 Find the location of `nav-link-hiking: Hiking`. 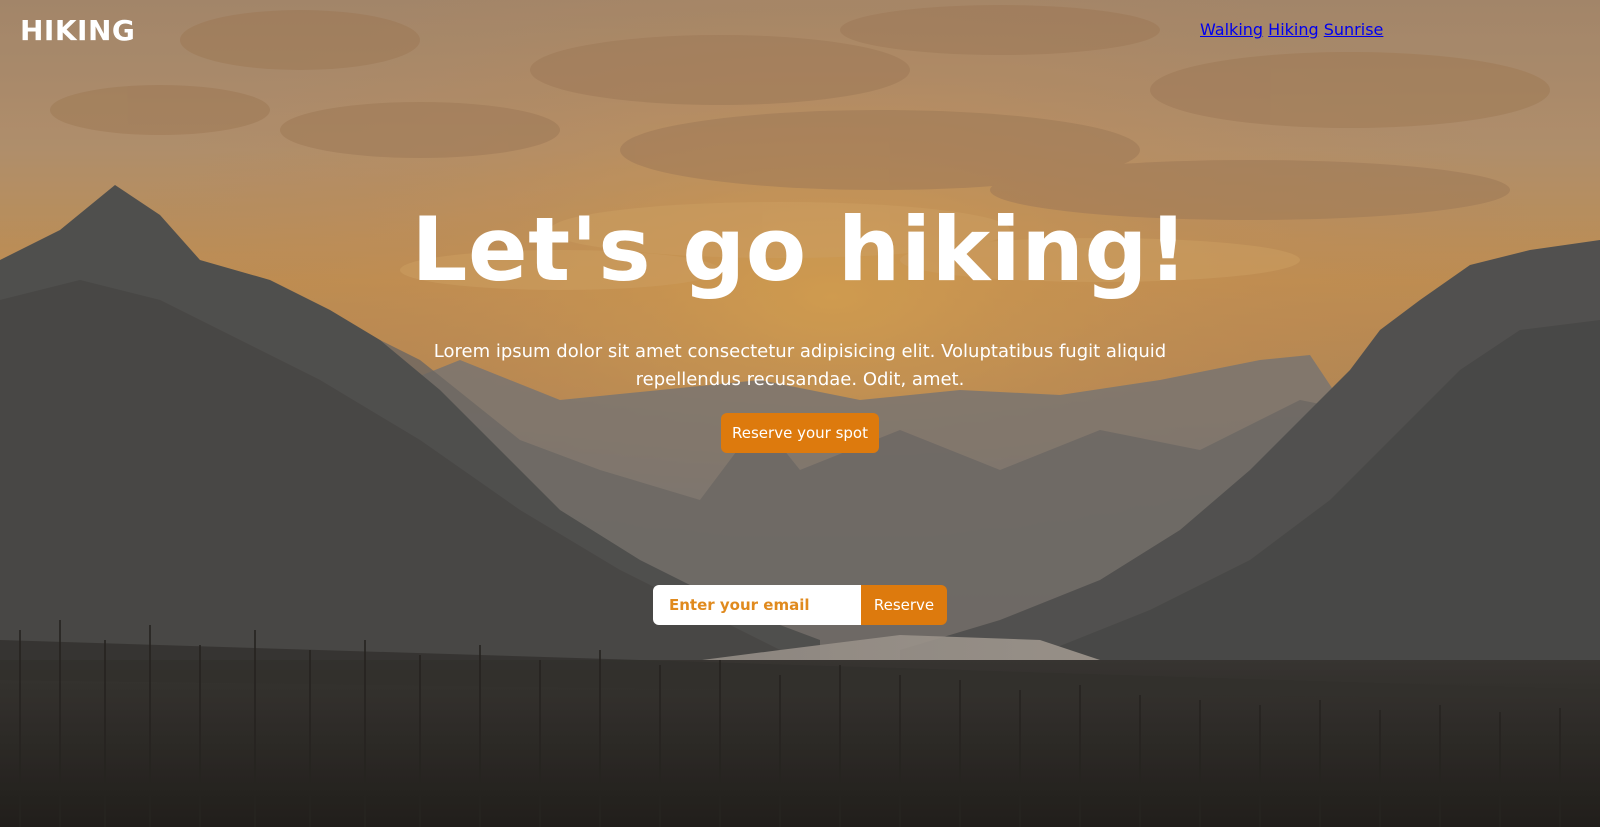

nav-link-hiking: Hiking is located at coordinates (1293, 29).